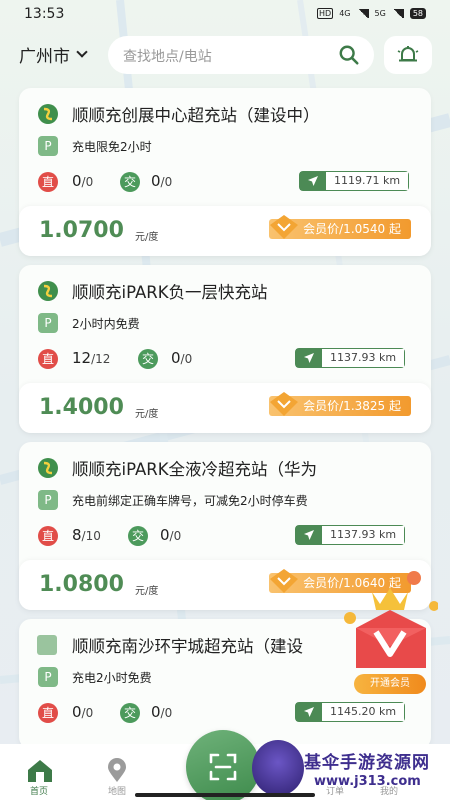  I want to click on parking-promo: 2小时内免费, so click(106, 324).